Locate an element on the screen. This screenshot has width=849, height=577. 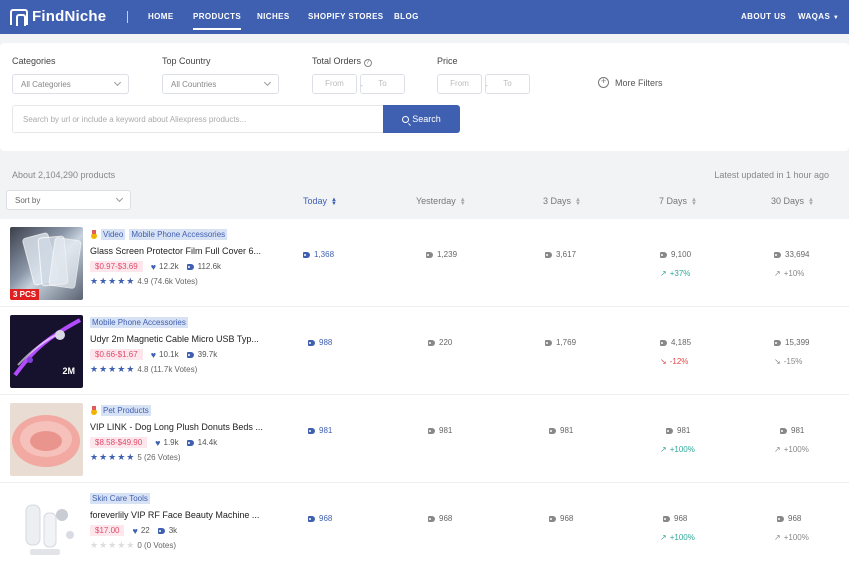
product-tags: Video Mobile Phone Accessories is located at coordinates (160, 234).